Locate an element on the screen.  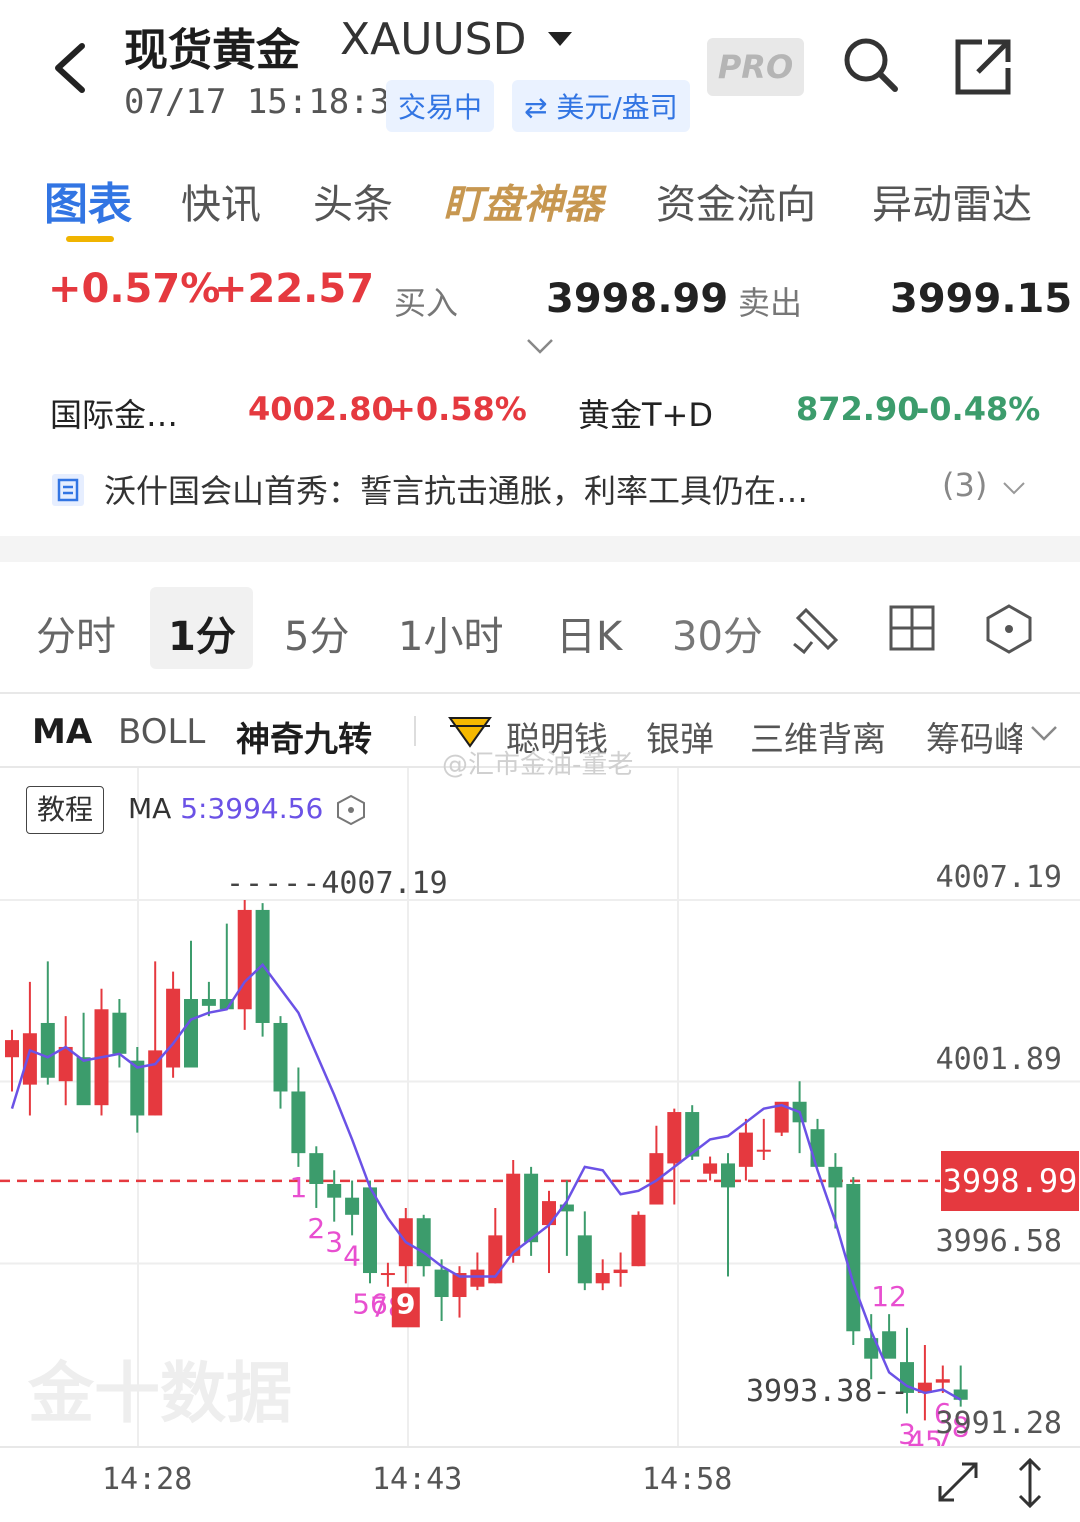
layout-button is located at coordinates (912, 630).